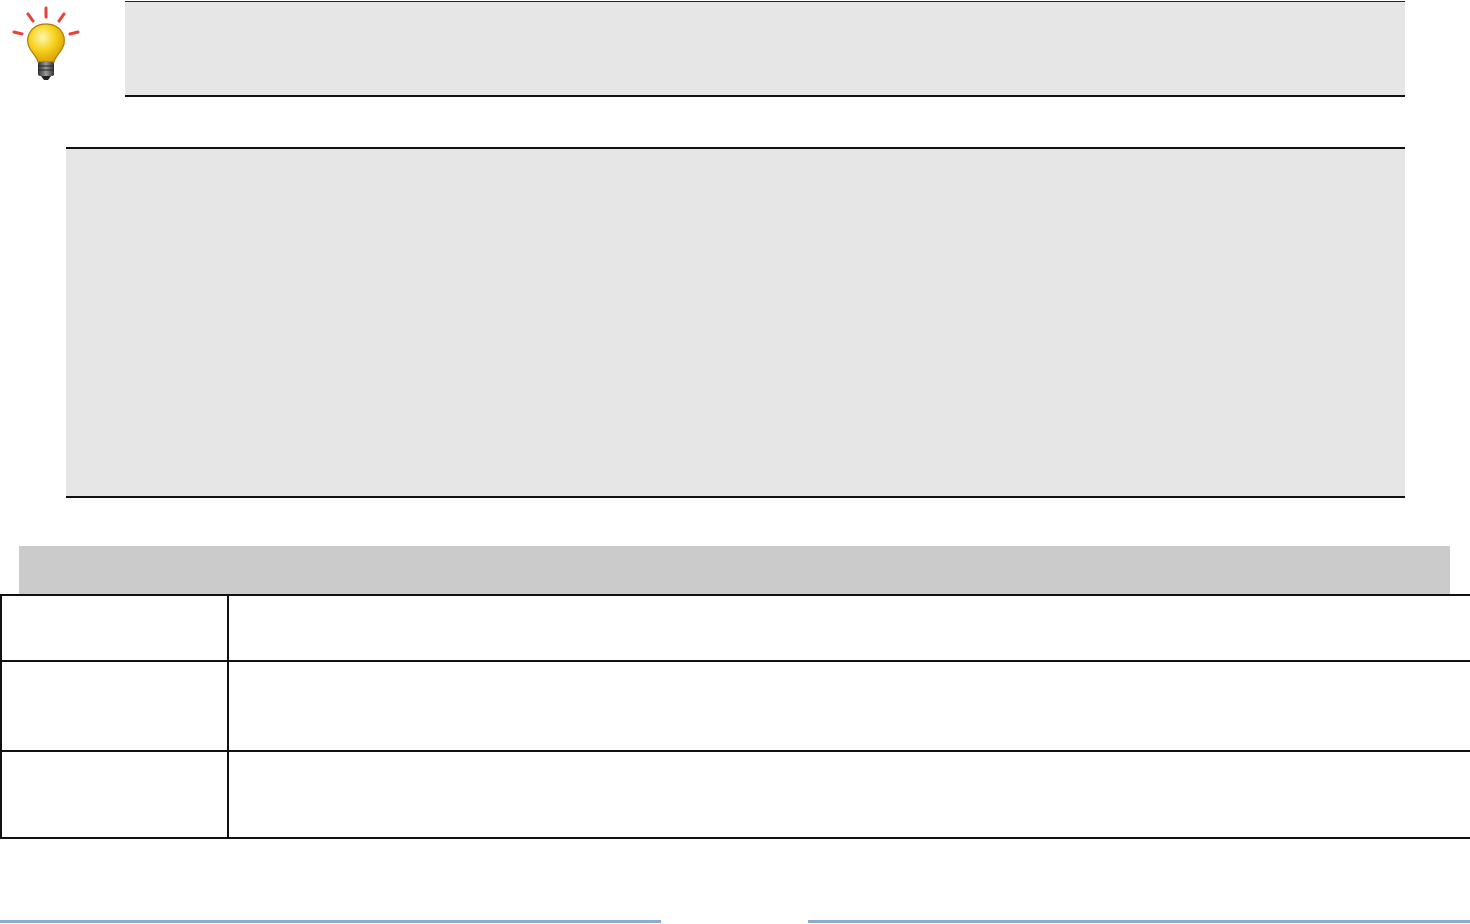 This screenshot has width=1470, height=924. What do you see at coordinates (734, 570) in the screenshot?
I see `table-header` at bounding box center [734, 570].